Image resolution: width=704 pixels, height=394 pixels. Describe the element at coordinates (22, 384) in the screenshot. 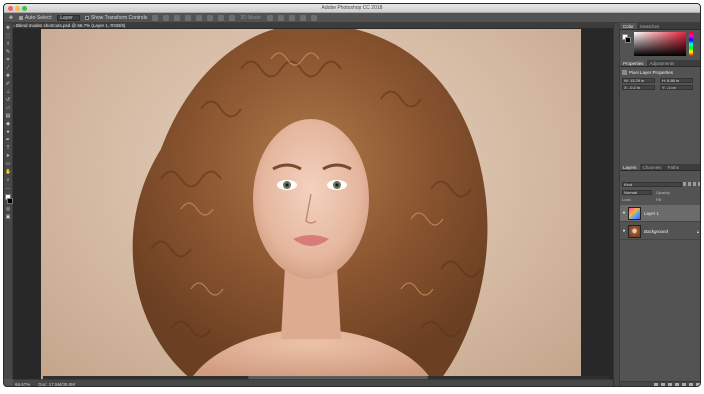

I see `zoom-level: 66.67%` at that location.